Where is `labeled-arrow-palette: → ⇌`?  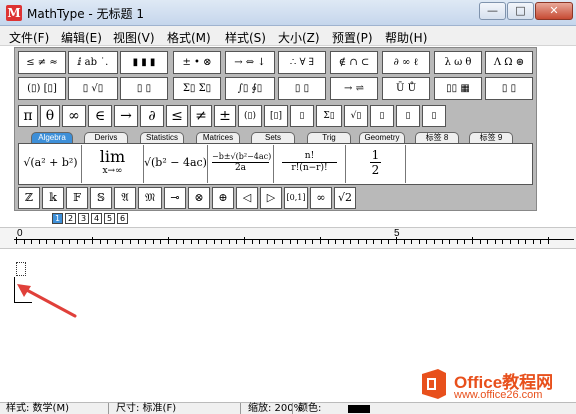 labeled-arrow-palette: → ⇌ is located at coordinates (354, 88).